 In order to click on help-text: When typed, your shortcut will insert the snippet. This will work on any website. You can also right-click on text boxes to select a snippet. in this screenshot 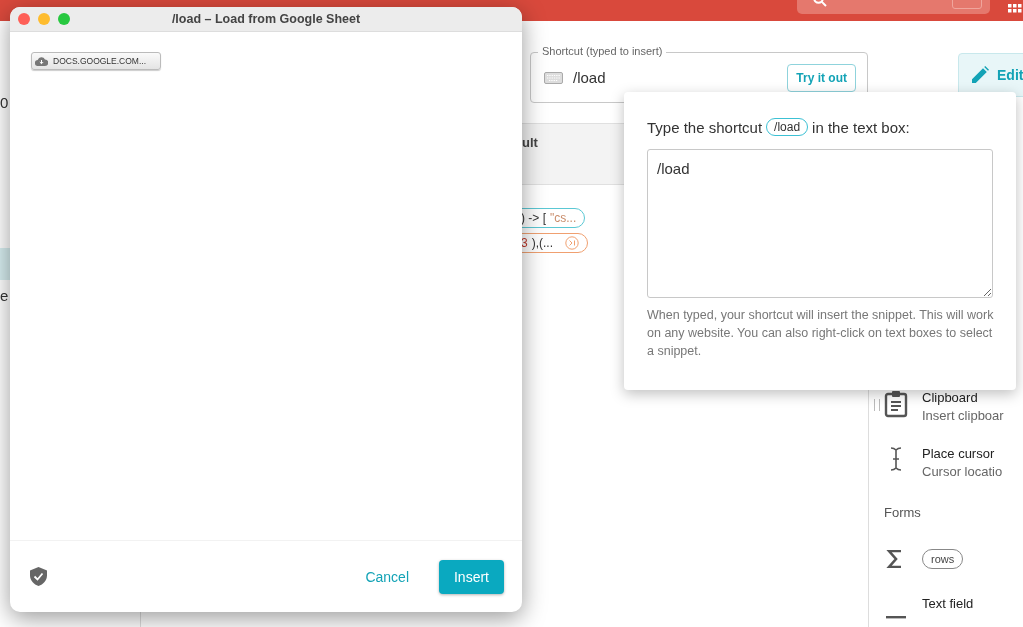, I will do `click(821, 333)`.